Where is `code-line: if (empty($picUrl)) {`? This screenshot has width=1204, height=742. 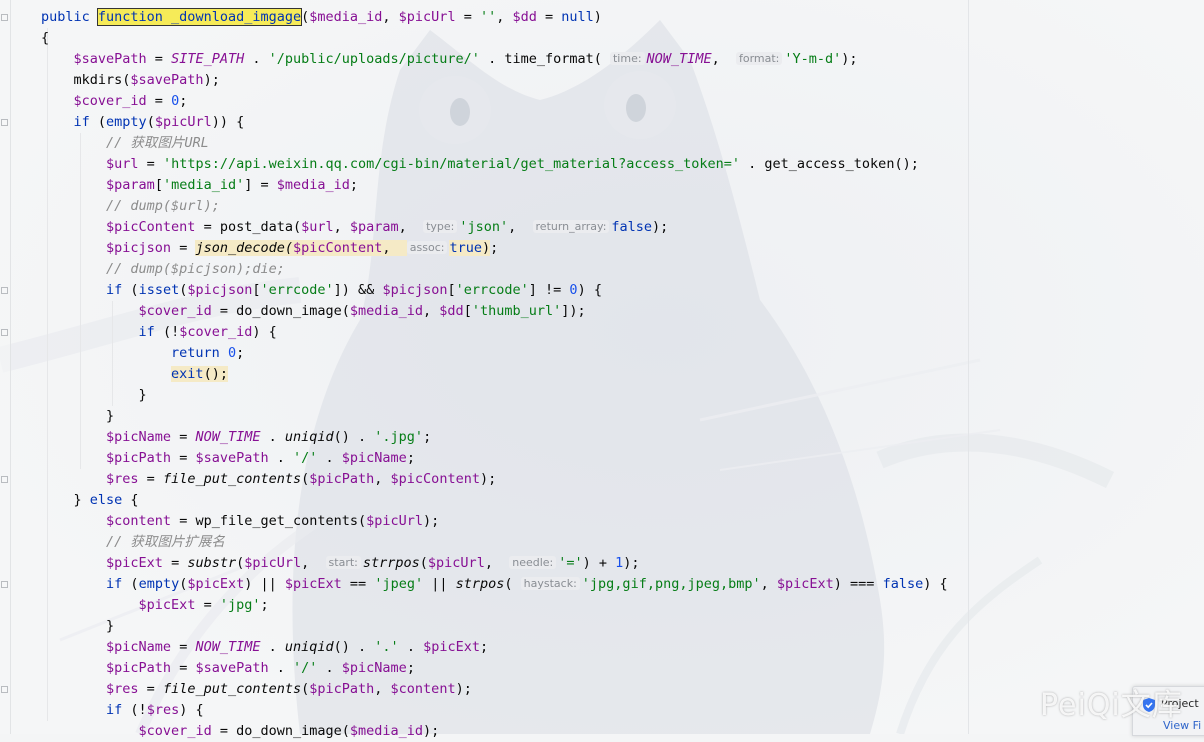 code-line: if (empty($picUrl)) { is located at coordinates (494, 122).